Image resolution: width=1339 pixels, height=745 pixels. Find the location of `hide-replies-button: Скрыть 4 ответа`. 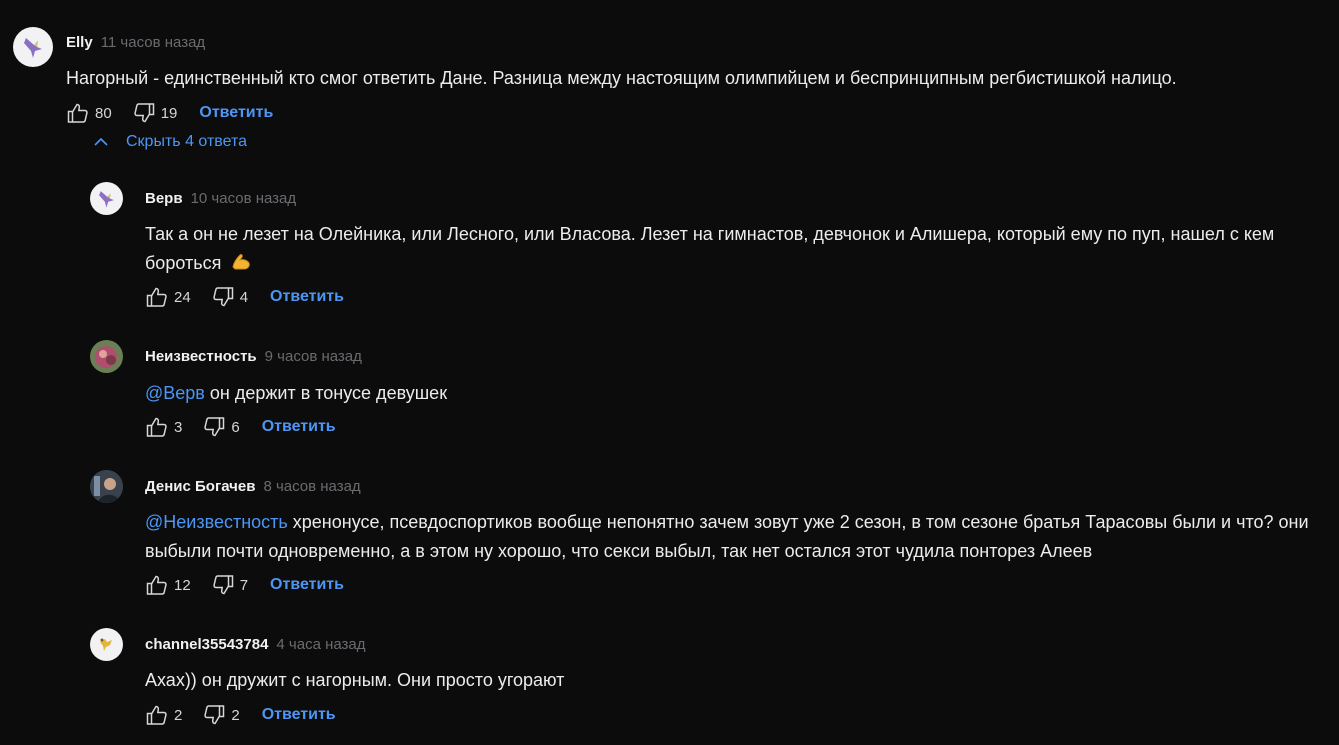

hide-replies-button: Скрыть 4 ответа is located at coordinates (169, 142).